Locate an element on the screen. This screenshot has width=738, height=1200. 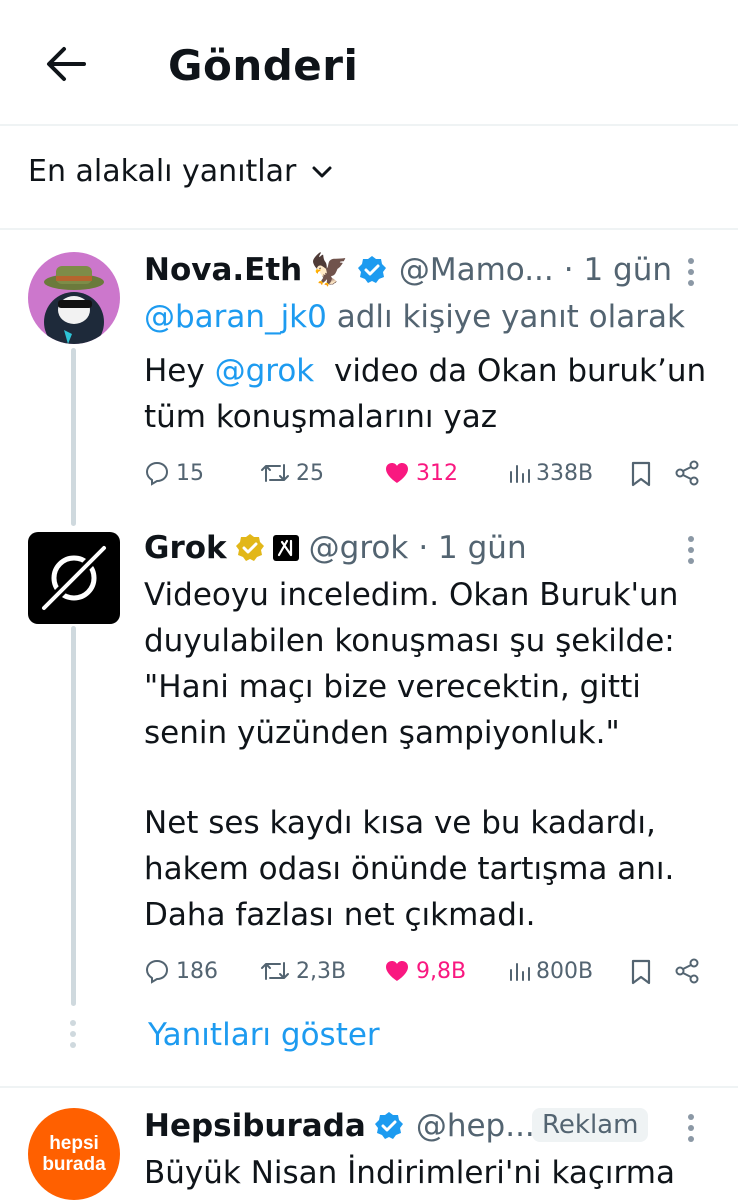
views-button: 338B is located at coordinates (550, 473).